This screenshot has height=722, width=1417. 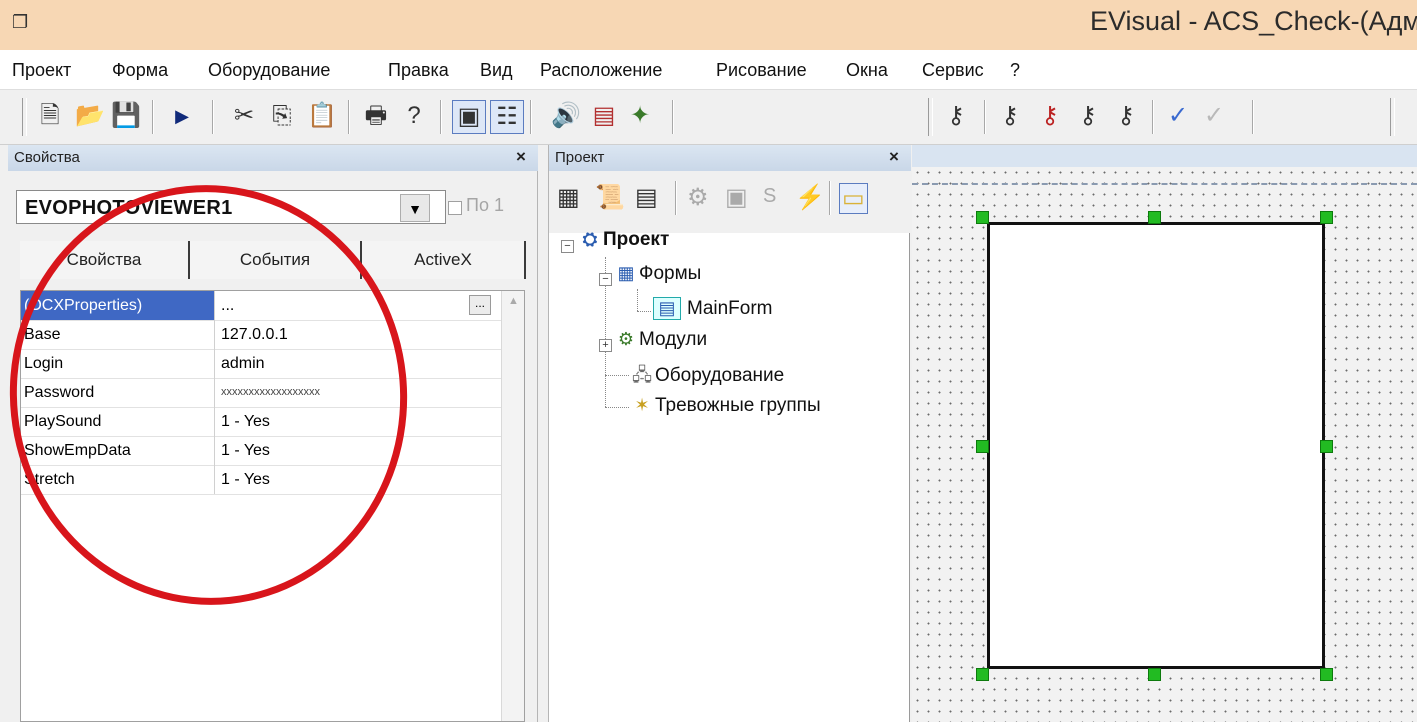 What do you see at coordinates (282, 116) in the screenshot?
I see `copy-icon: ⎘` at bounding box center [282, 116].